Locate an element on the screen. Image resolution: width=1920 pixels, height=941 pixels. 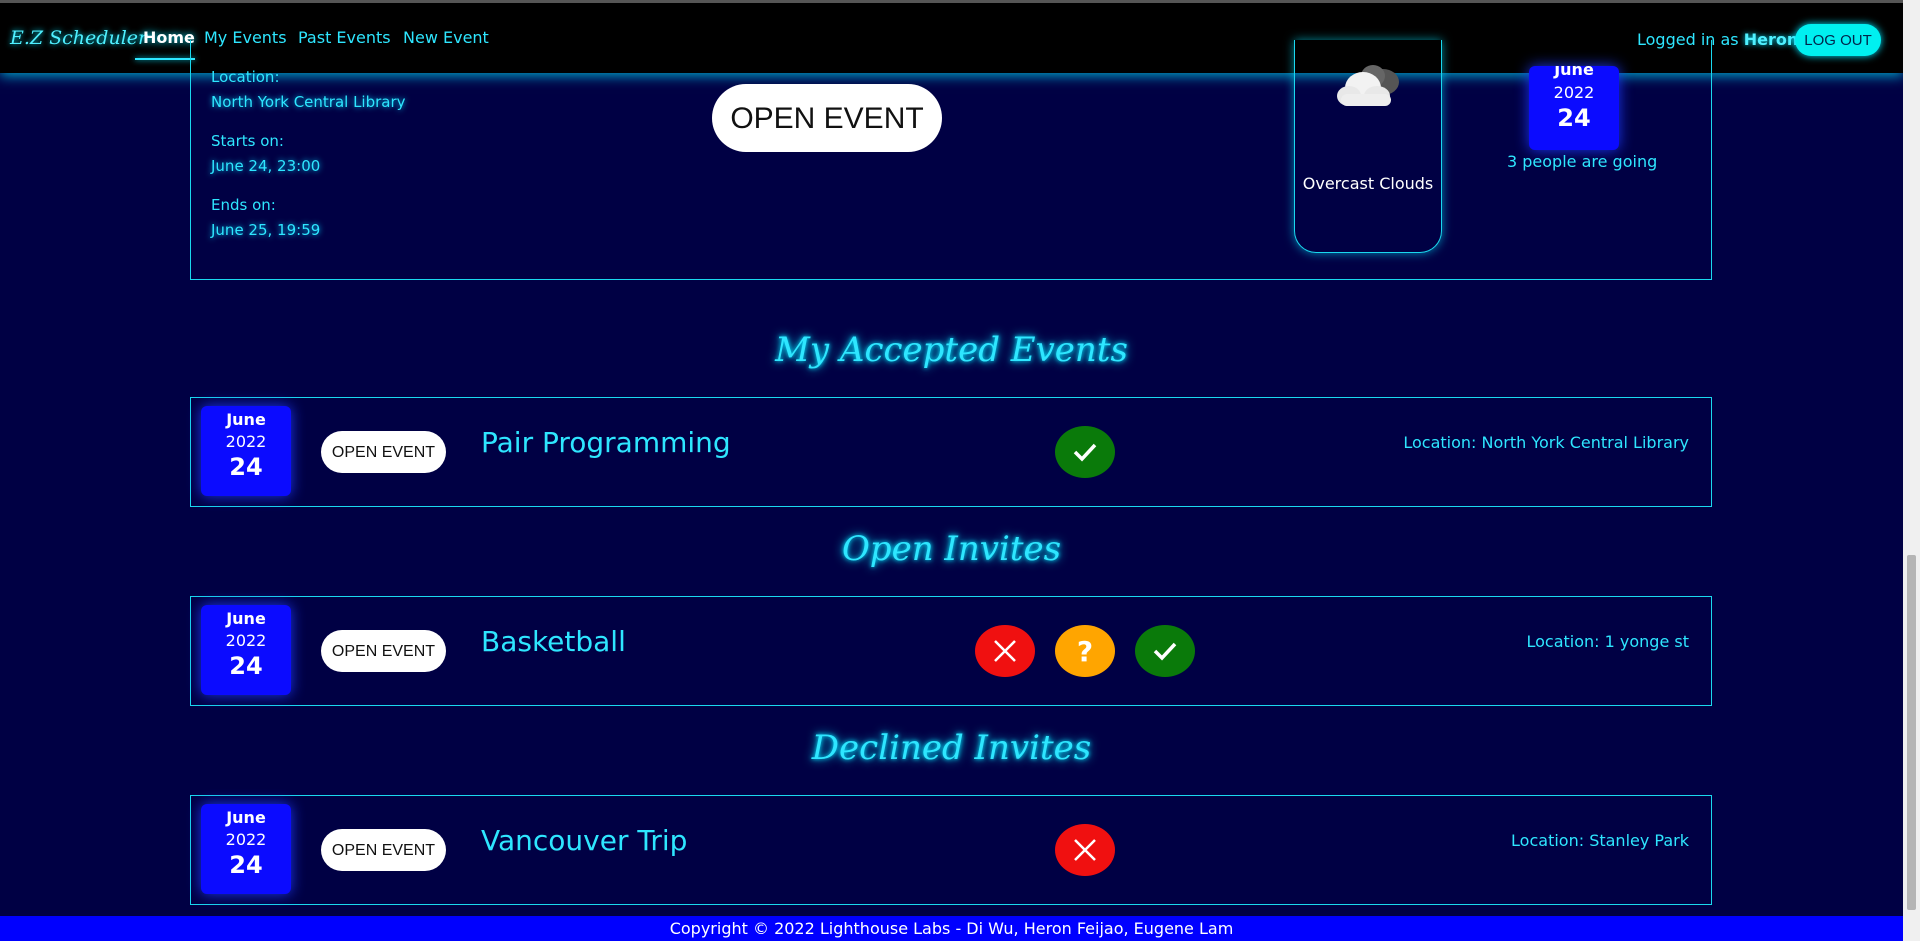
heading-declined-invites: Declined Invites is located at coordinates (951, 748).